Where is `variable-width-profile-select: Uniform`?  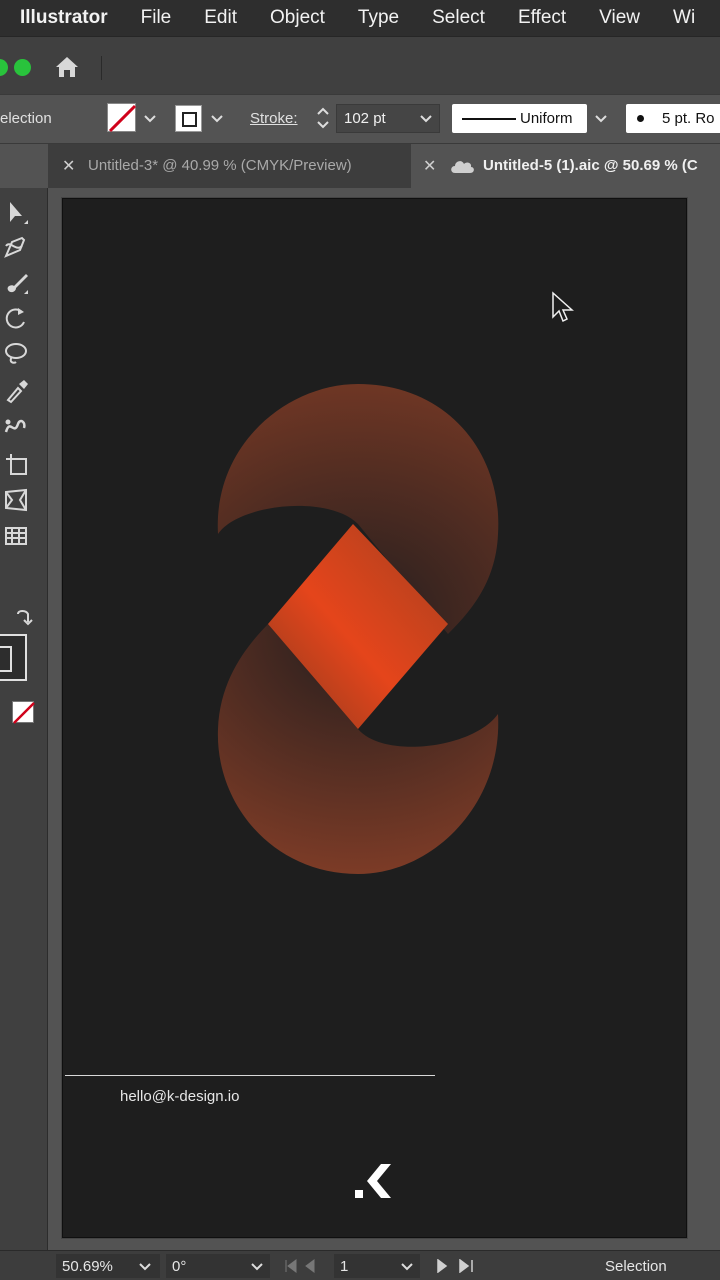 variable-width-profile-select: Uniform is located at coordinates (519, 118).